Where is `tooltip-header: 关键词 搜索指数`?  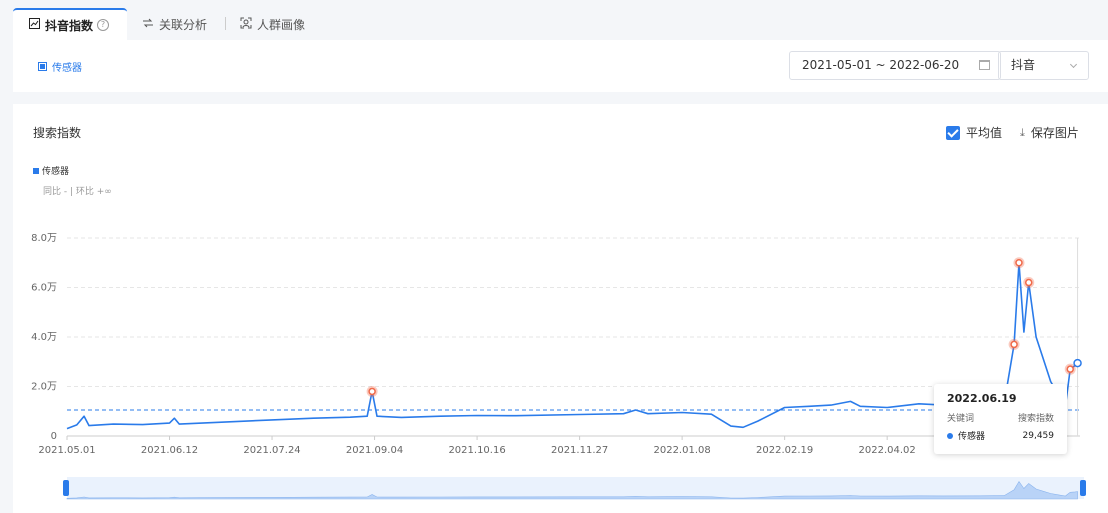 tooltip-header: 关键词 搜索指数 is located at coordinates (1000, 417).